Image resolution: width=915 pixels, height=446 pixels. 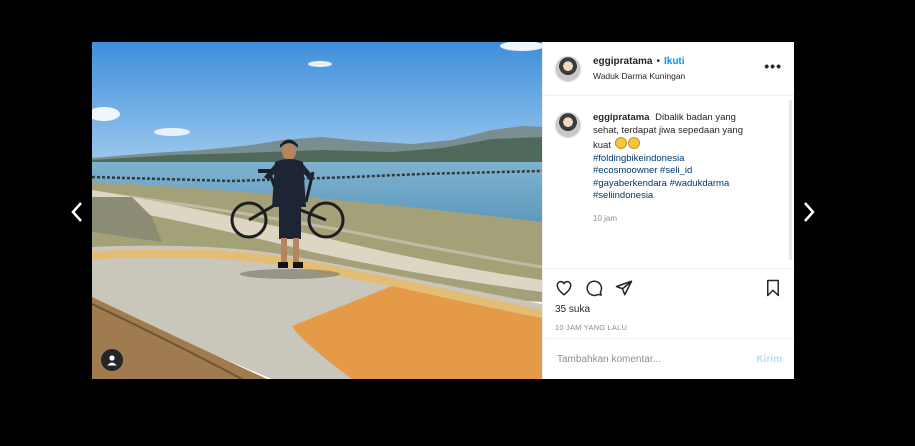 I want to click on heart-icon, so click(x=564, y=288).